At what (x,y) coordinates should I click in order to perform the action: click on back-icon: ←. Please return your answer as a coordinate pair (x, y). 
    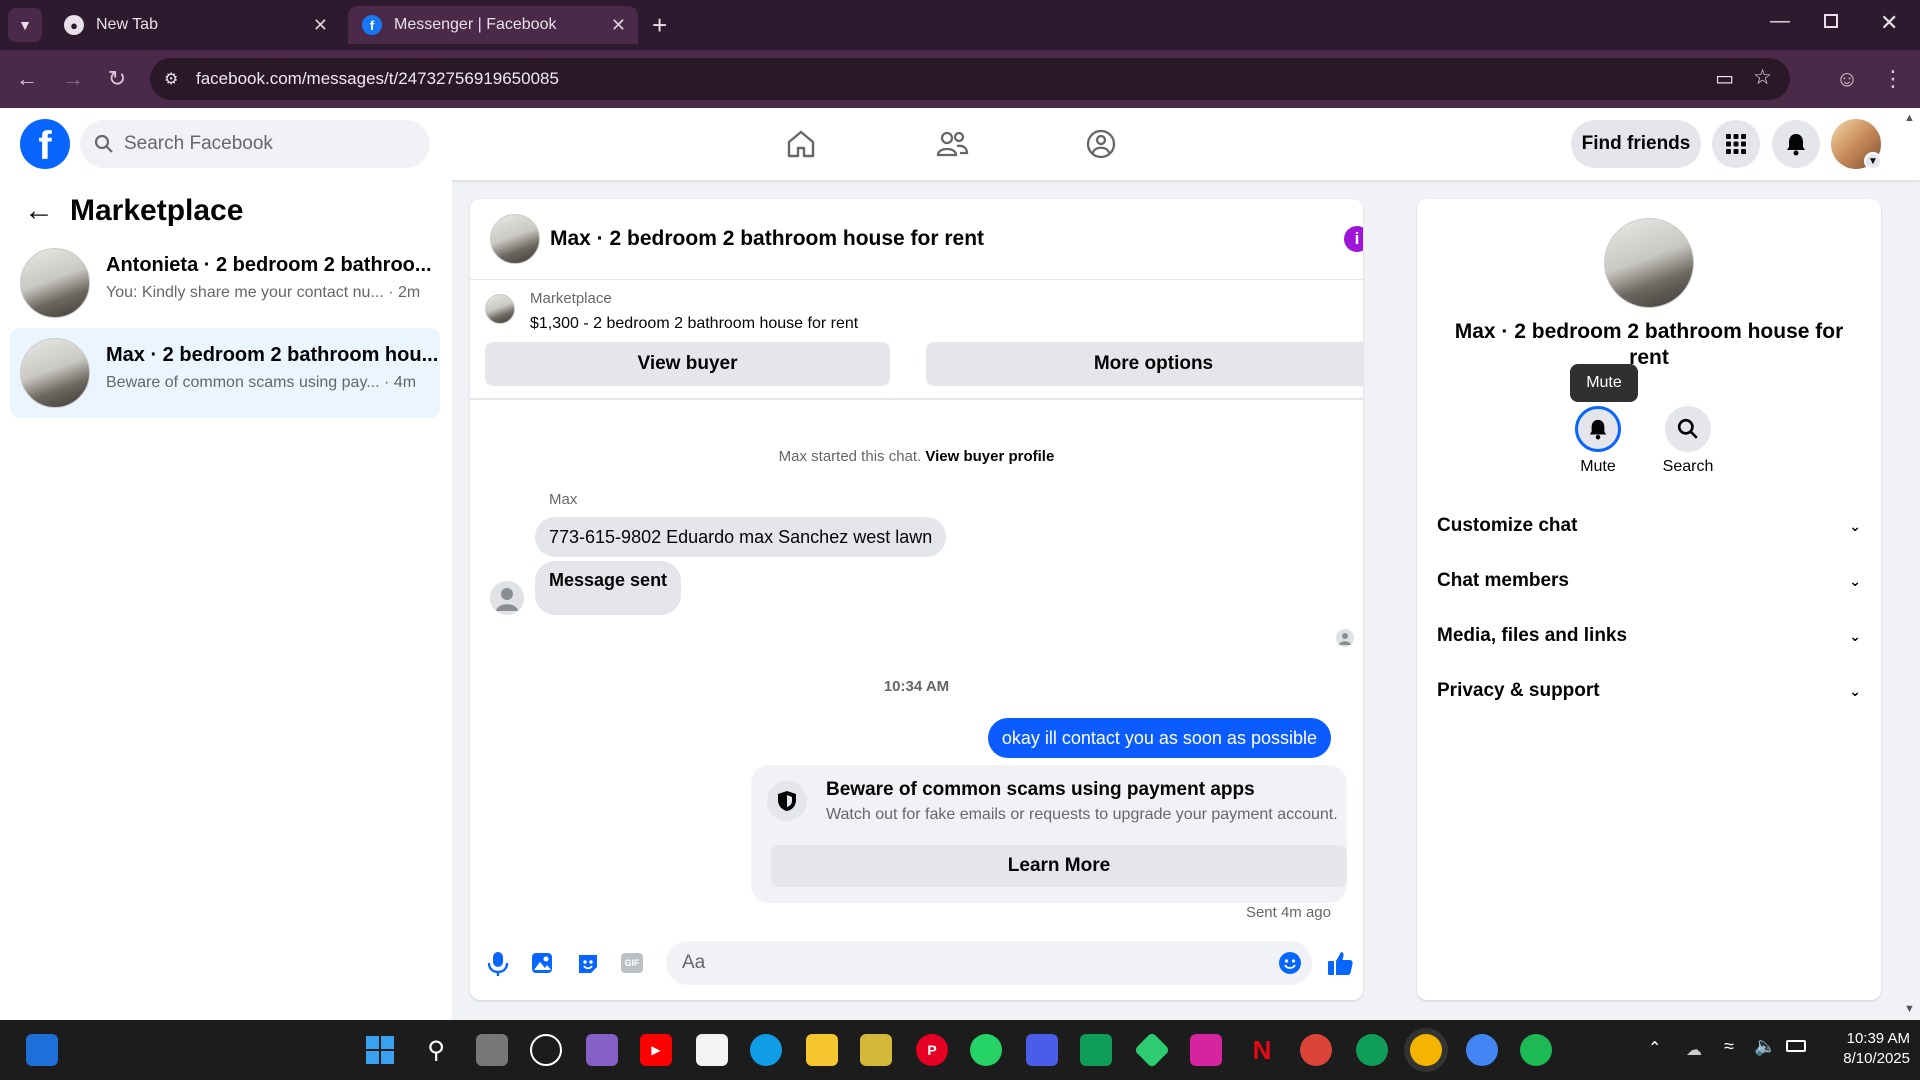
    Looking at the image, I should click on (27, 79).